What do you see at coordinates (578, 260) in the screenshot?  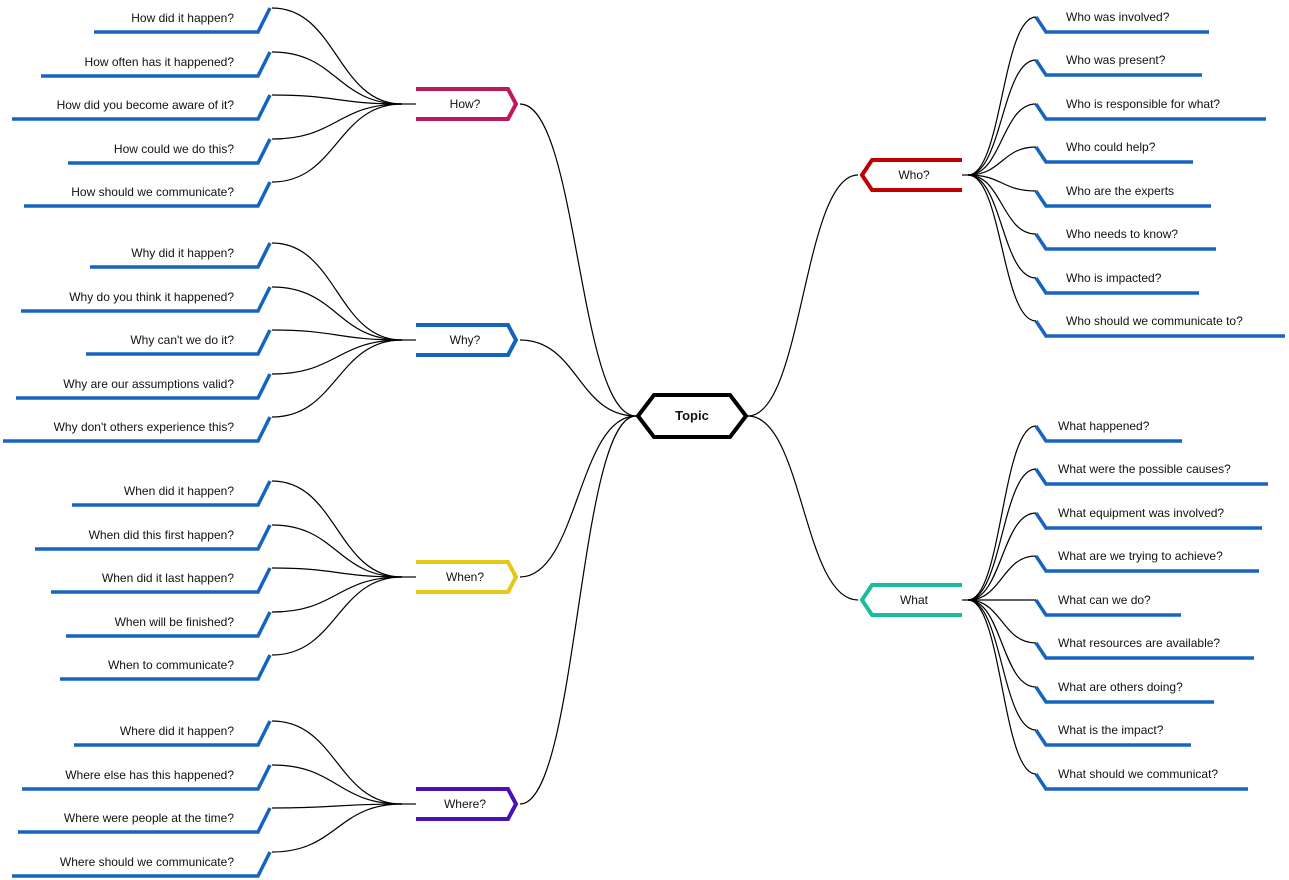 I see `connector-topic-how` at bounding box center [578, 260].